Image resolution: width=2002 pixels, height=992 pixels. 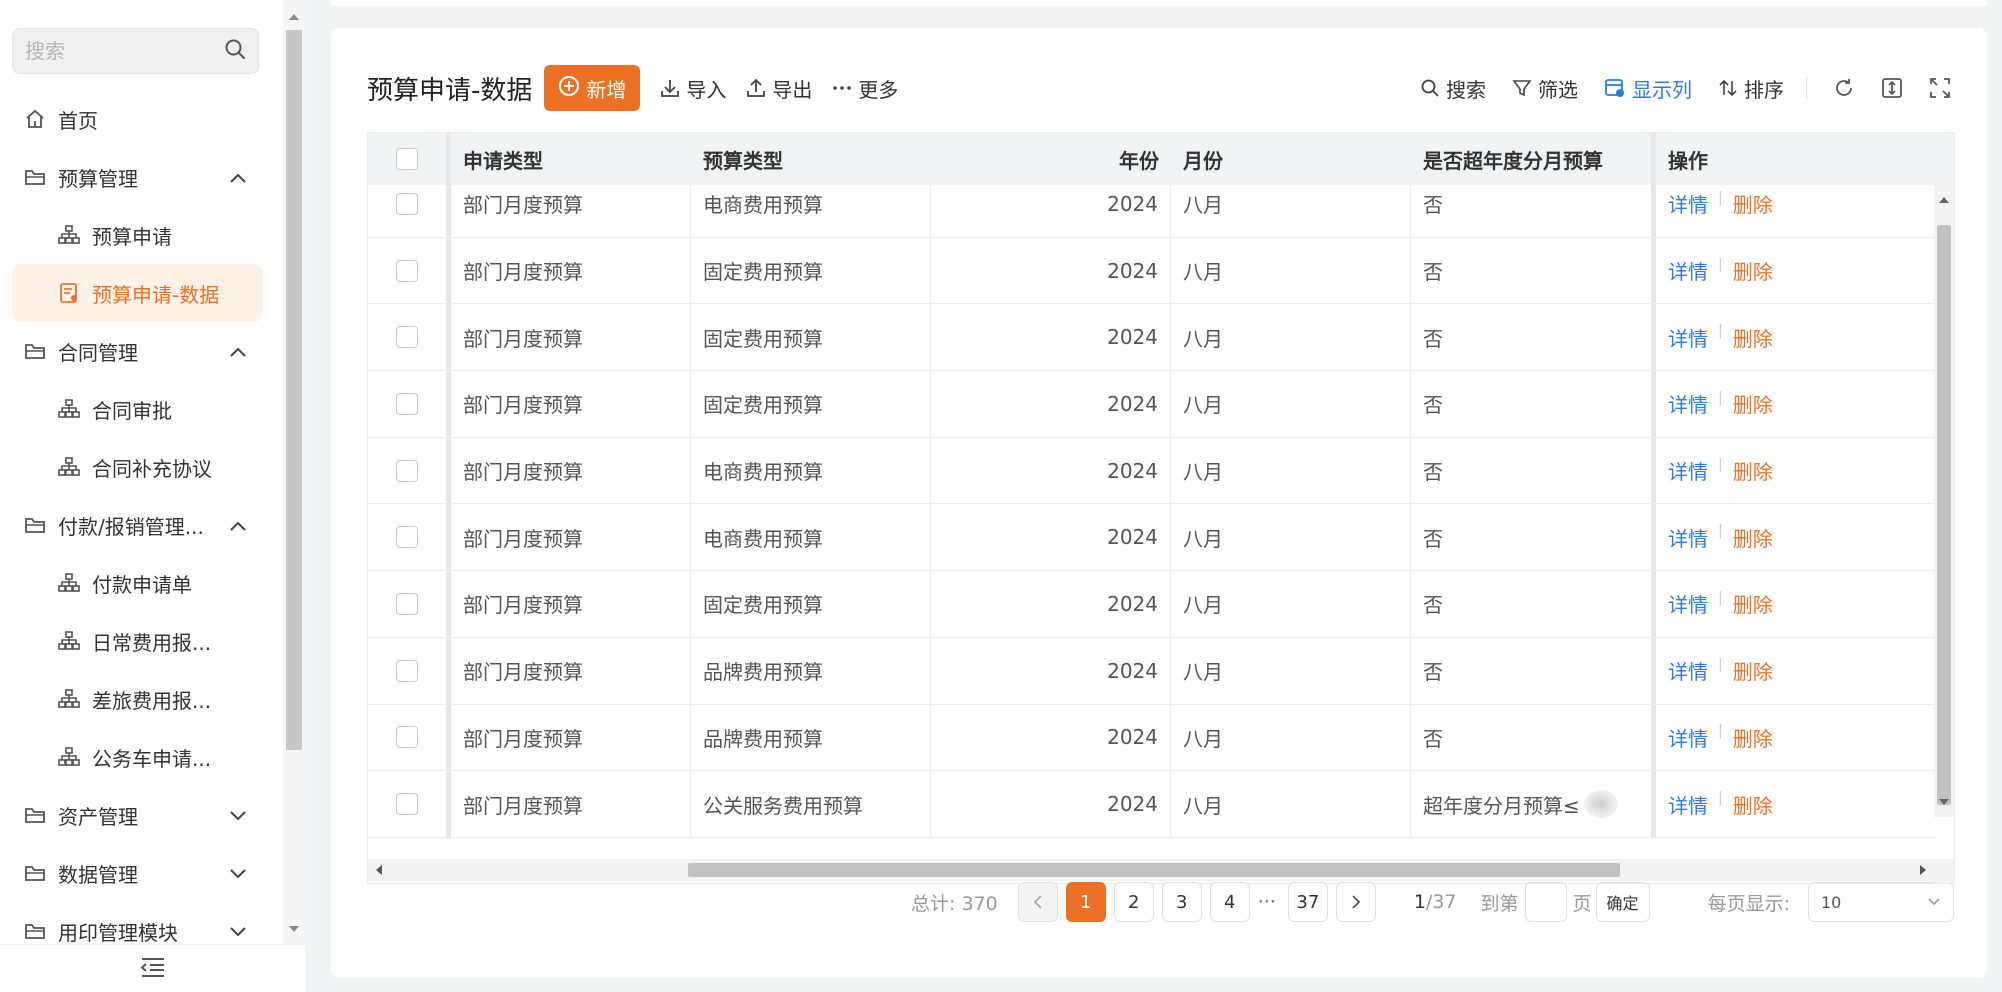 What do you see at coordinates (137, 409) in the screenshot?
I see `sidebar-item-5: 合同审批` at bounding box center [137, 409].